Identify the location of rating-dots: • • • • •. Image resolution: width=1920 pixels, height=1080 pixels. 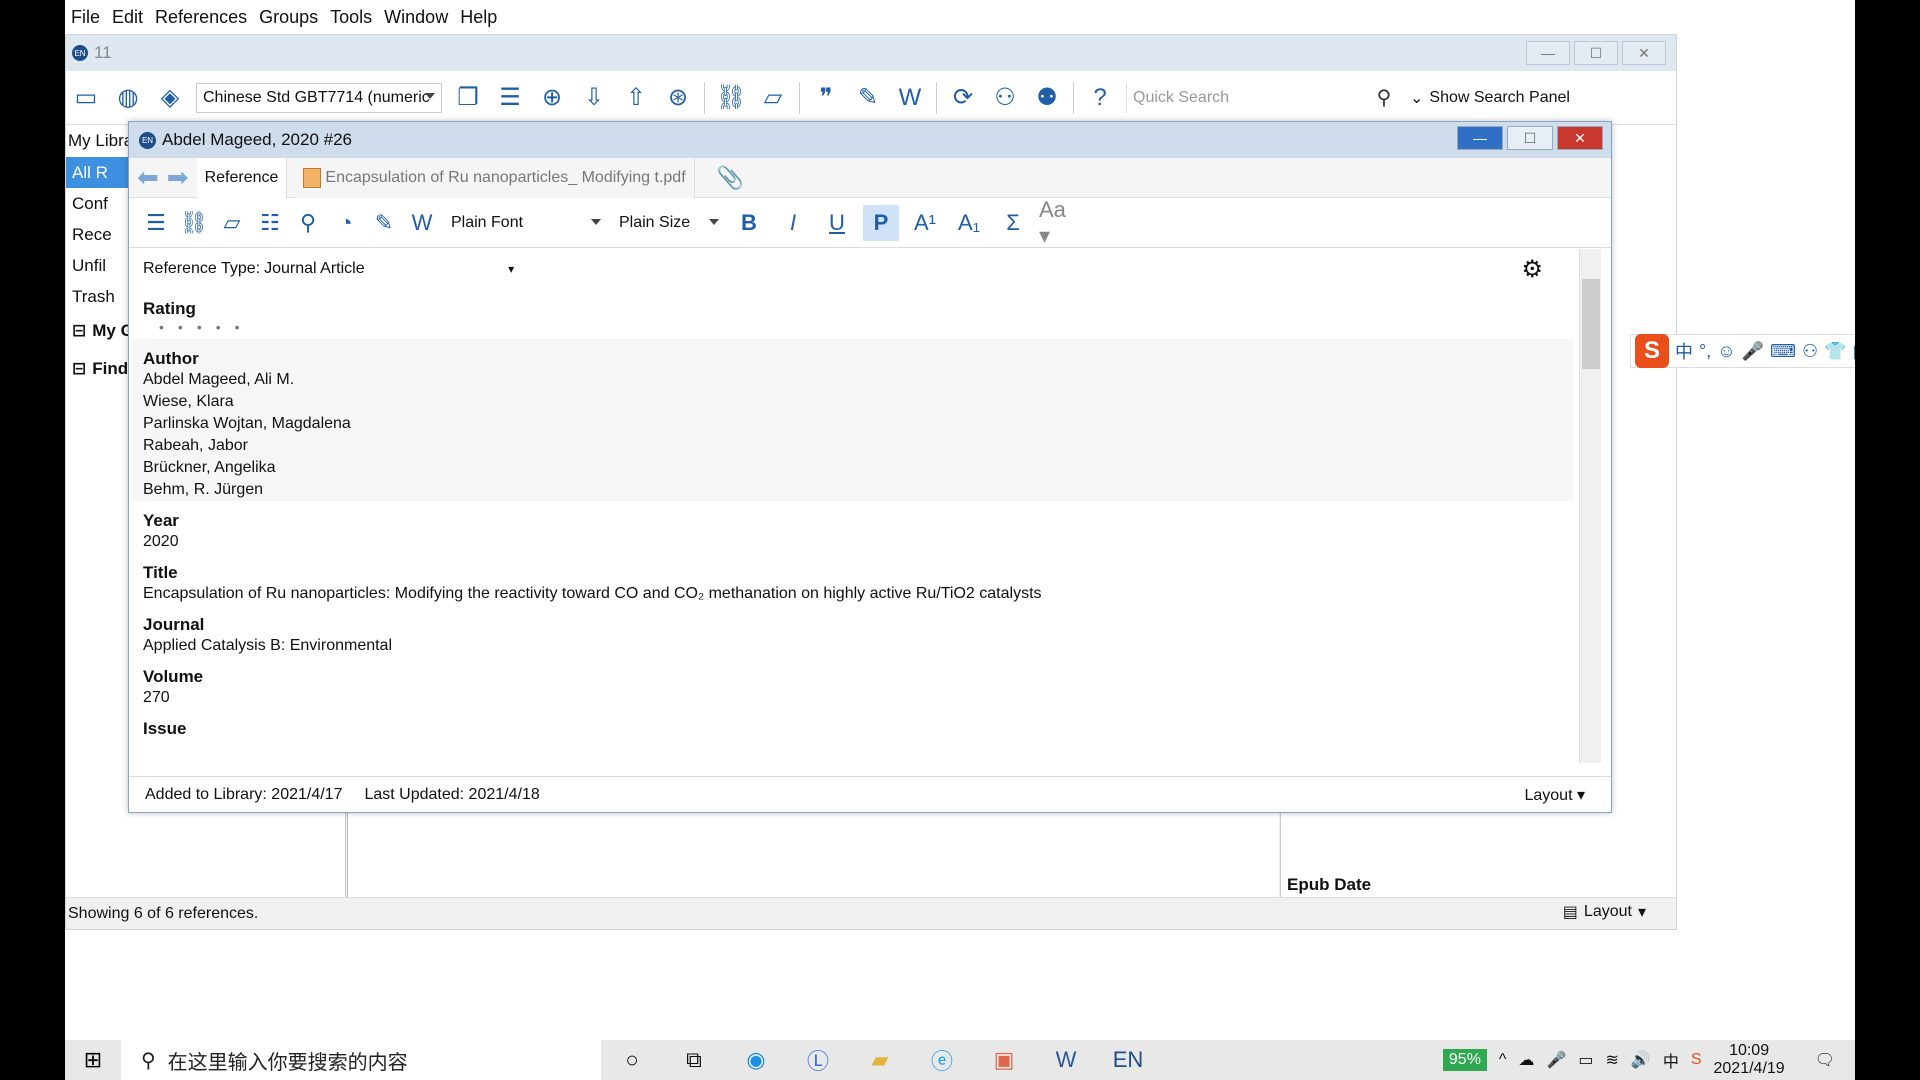
(853, 329).